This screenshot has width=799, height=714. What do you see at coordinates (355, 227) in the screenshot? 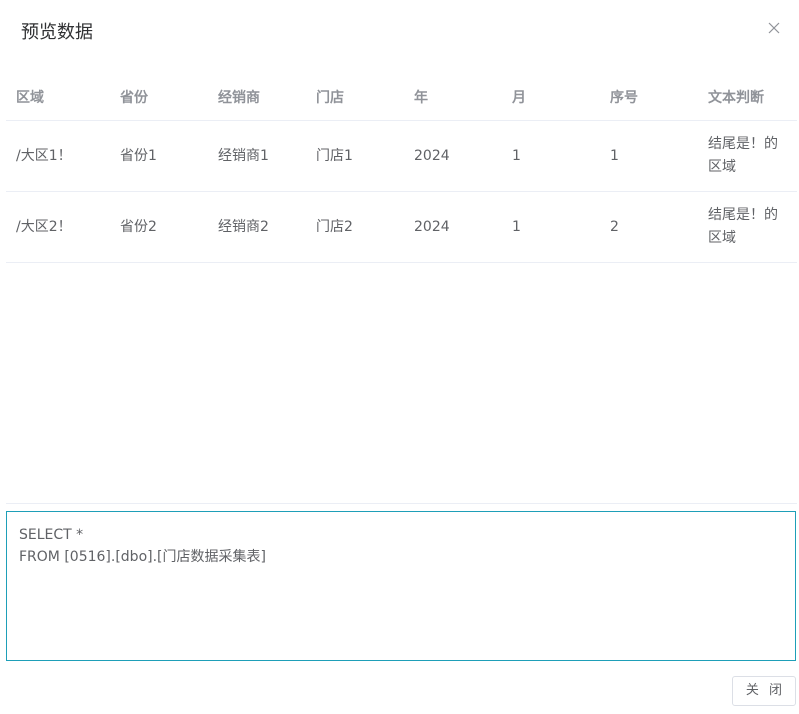
I see `table-cell: 门店2` at bounding box center [355, 227].